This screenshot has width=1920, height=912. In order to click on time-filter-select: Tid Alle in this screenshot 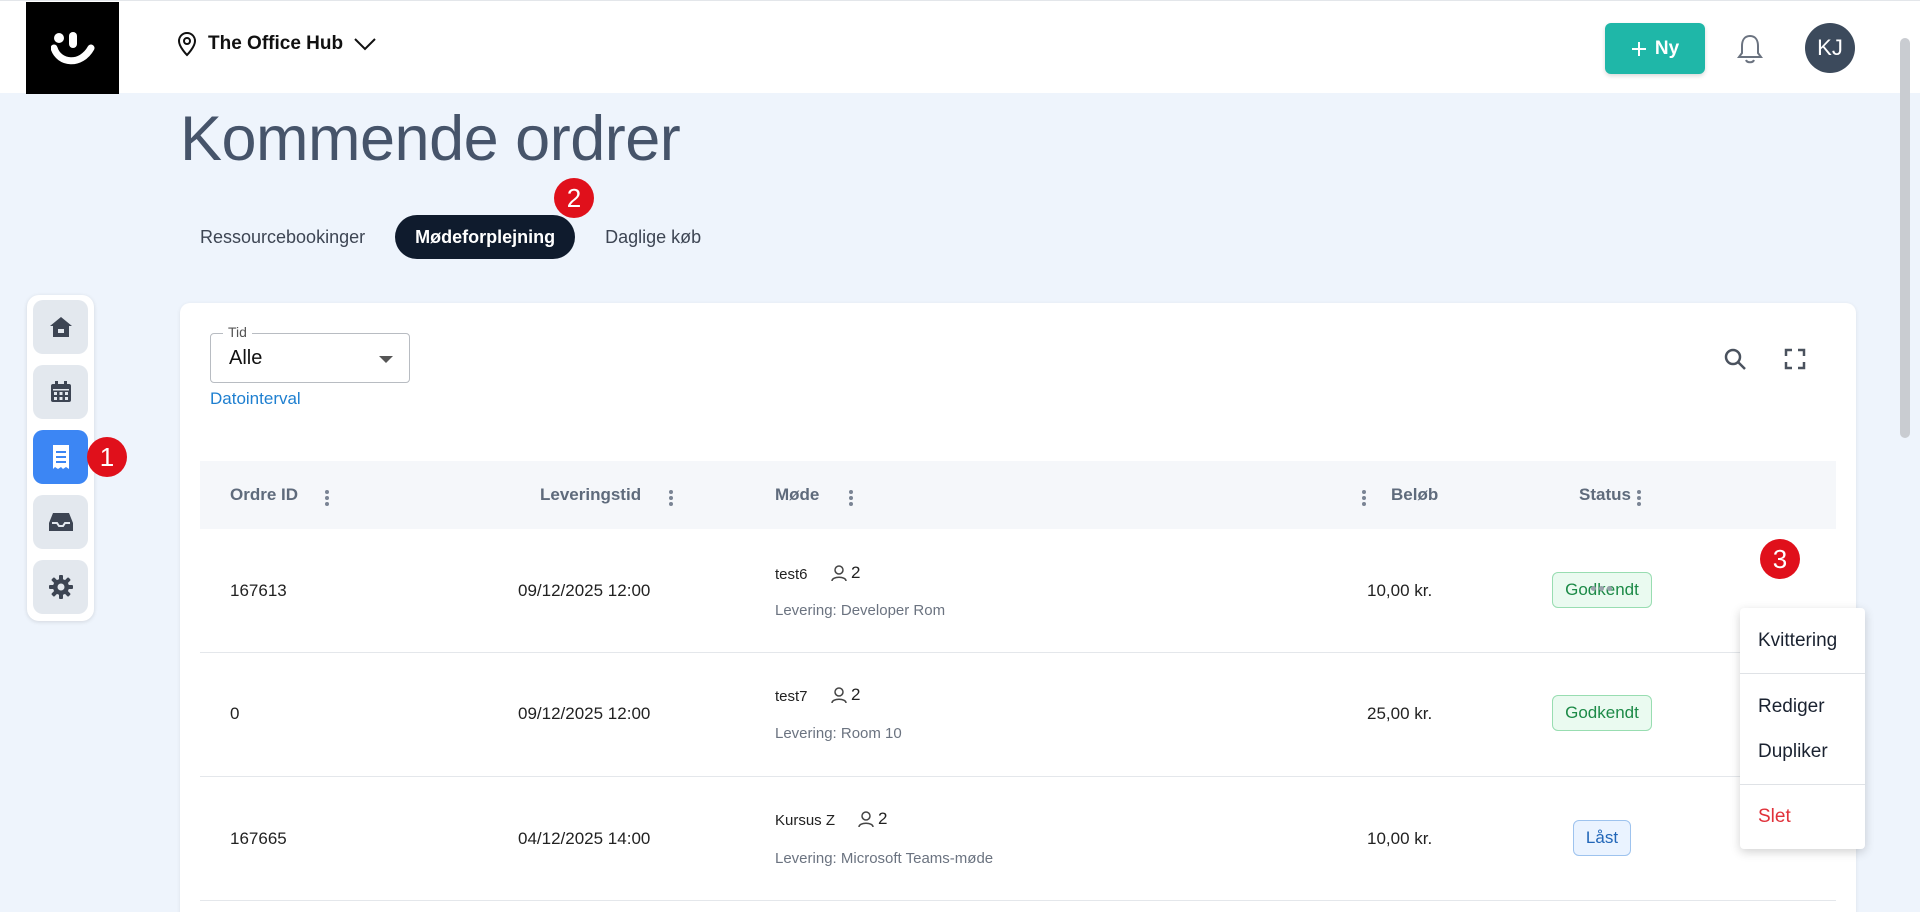, I will do `click(310, 353)`.